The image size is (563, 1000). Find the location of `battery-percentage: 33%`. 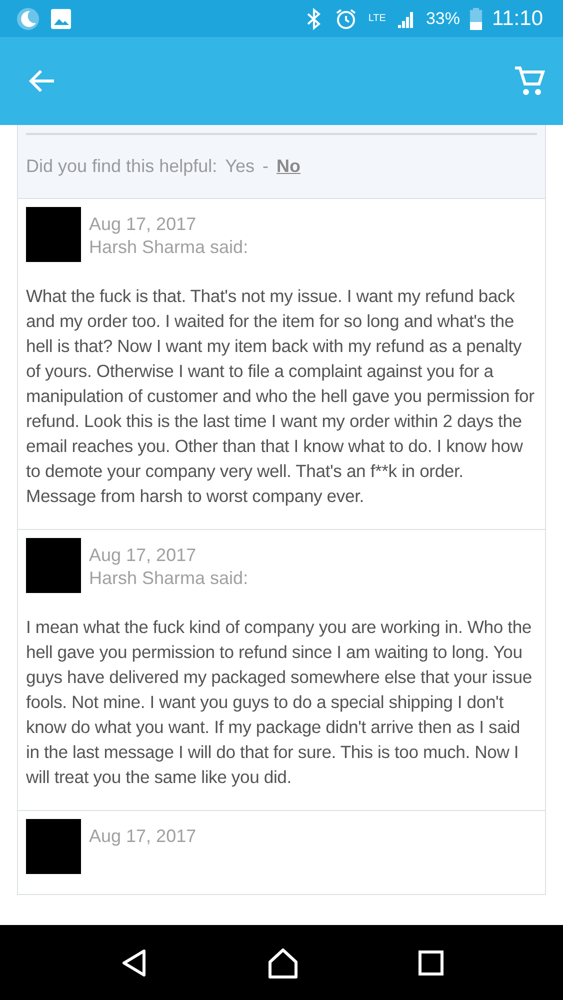

battery-percentage: 33% is located at coordinates (443, 19).